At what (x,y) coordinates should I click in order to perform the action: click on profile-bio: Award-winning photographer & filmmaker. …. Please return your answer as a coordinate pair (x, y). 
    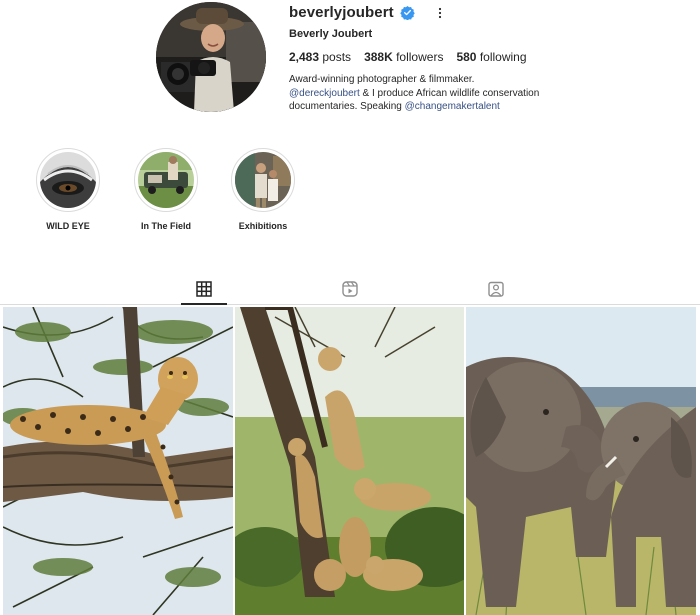
    Looking at the image, I should click on (439, 93).